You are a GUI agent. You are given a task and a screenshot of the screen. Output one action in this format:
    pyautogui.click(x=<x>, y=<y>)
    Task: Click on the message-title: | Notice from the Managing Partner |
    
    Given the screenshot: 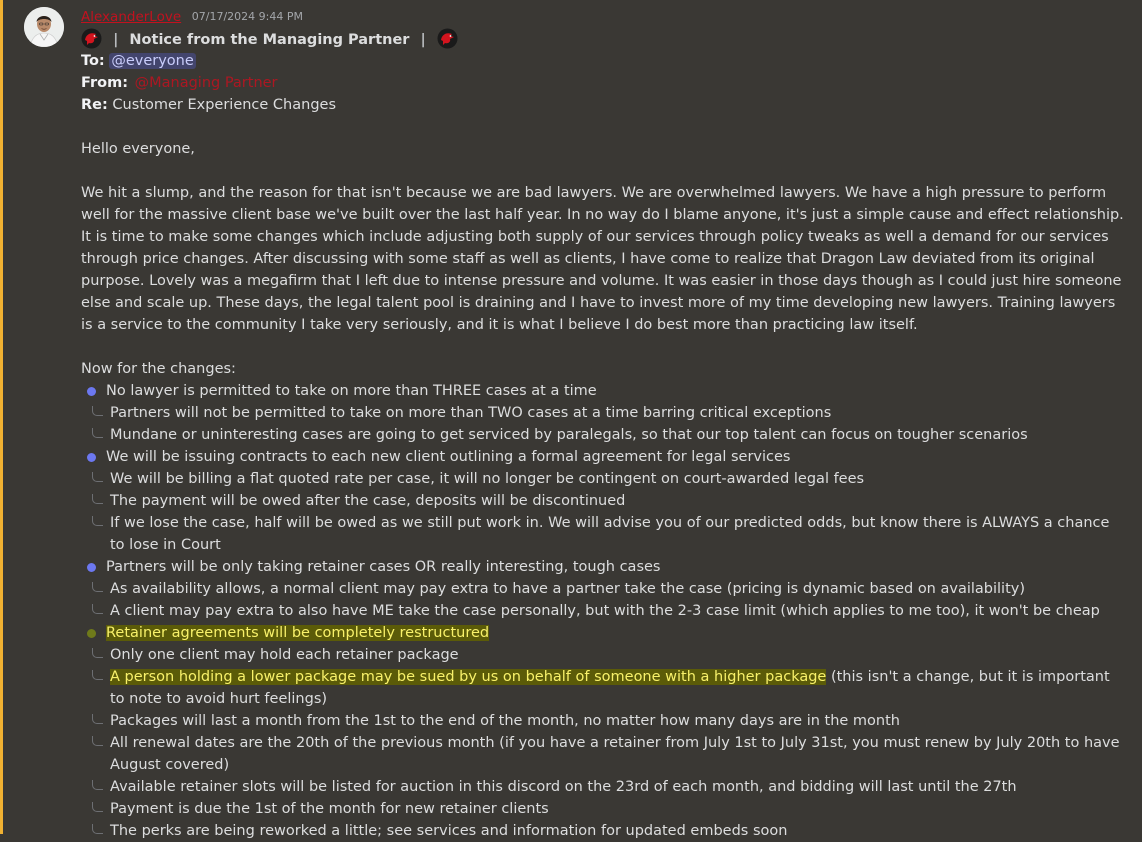 What is the action you would take?
    pyautogui.click(x=602, y=39)
    